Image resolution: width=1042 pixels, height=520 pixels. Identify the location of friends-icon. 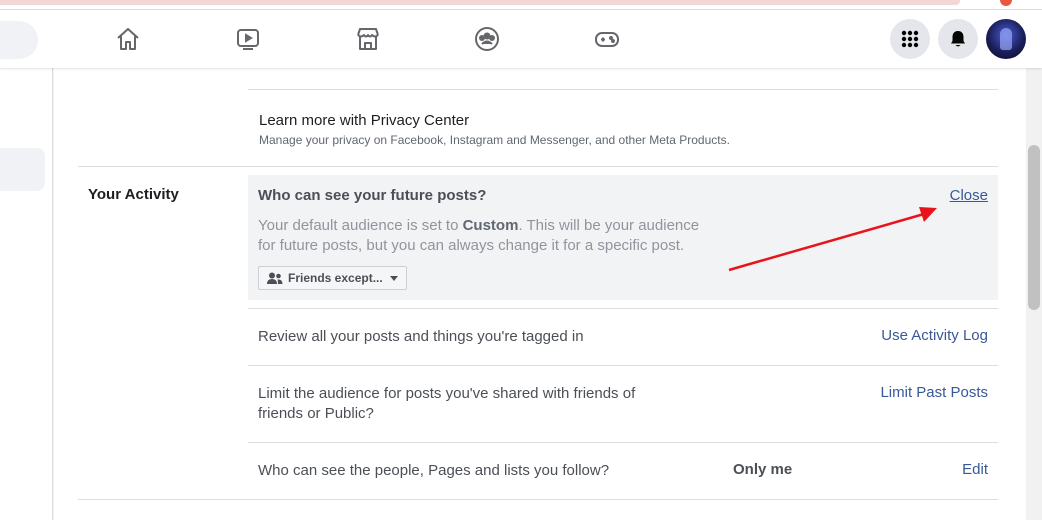
(275, 278).